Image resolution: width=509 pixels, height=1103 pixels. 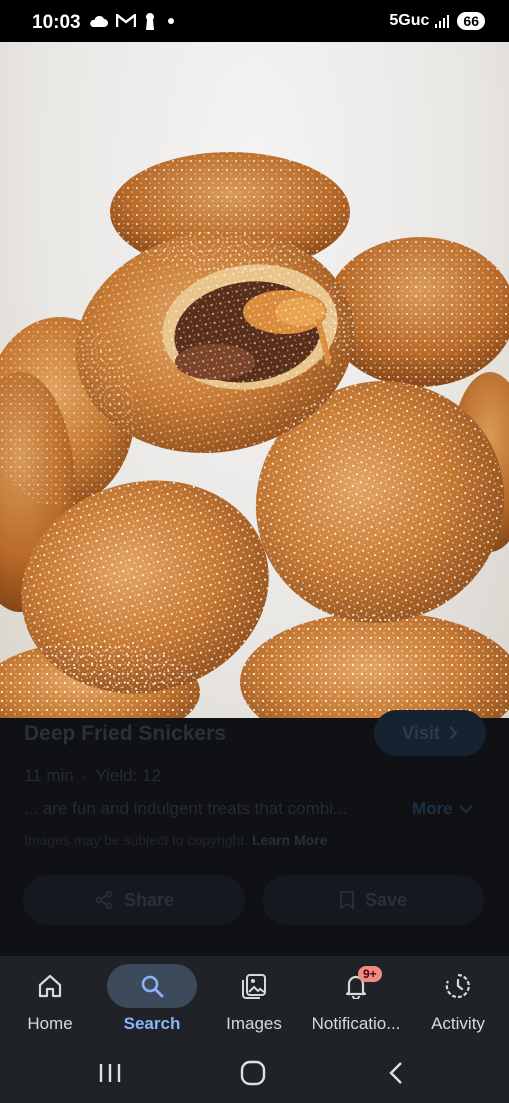 What do you see at coordinates (152, 1000) in the screenshot?
I see `nav-search: Search` at bounding box center [152, 1000].